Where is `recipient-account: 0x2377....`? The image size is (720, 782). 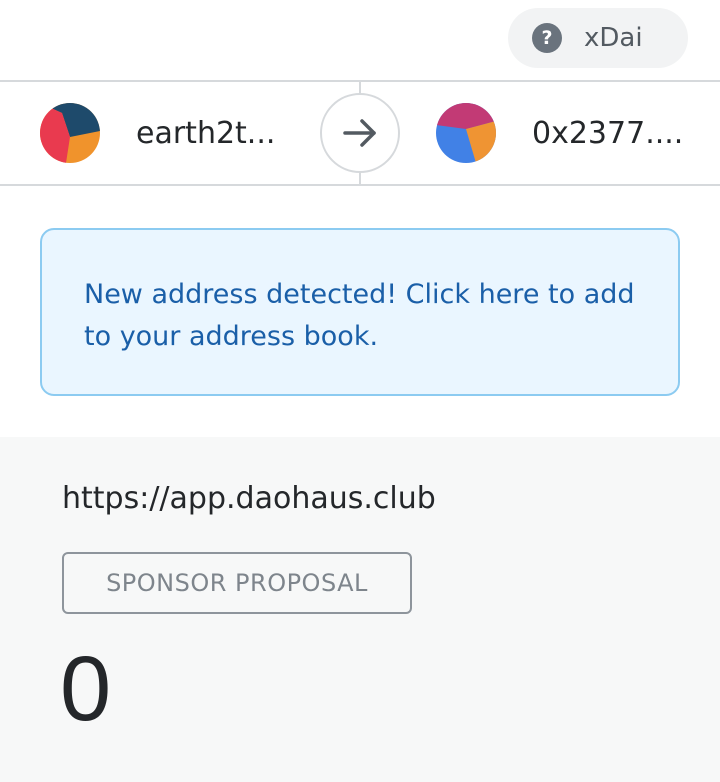
recipient-account: 0x2377.... is located at coordinates (559, 133).